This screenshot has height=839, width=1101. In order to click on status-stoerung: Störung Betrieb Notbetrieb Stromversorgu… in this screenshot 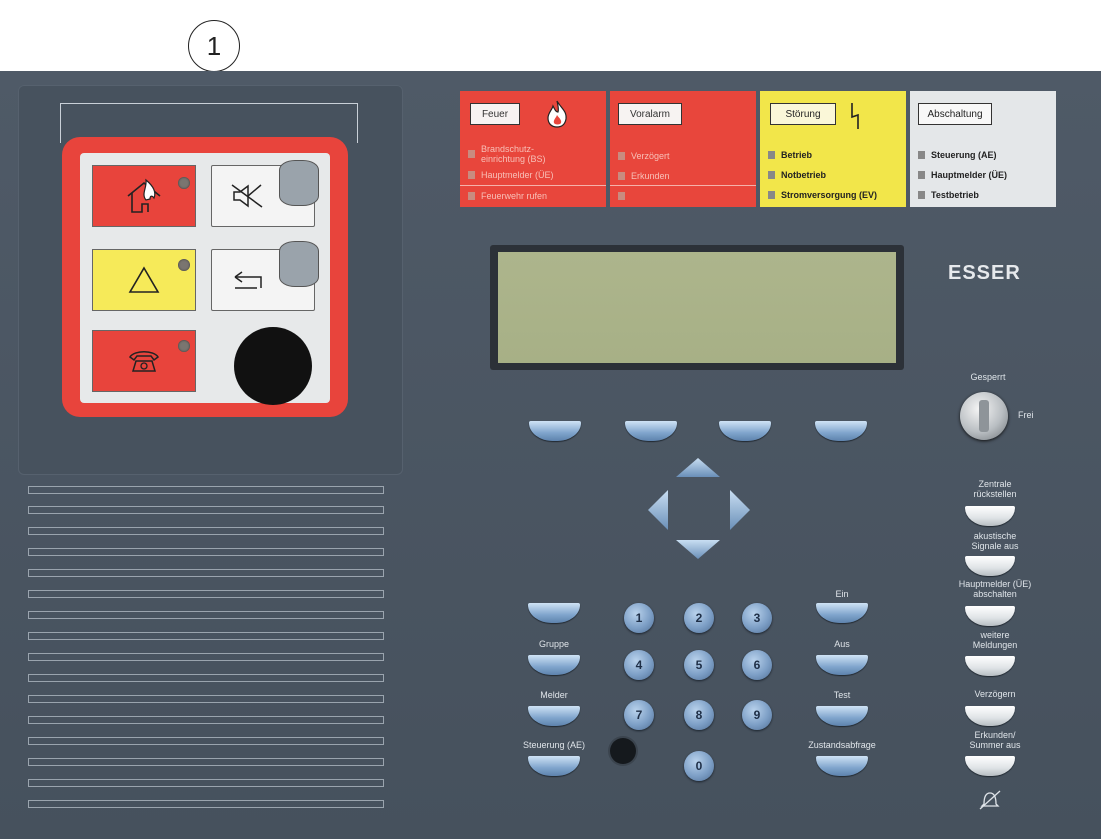, I will do `click(833, 149)`.